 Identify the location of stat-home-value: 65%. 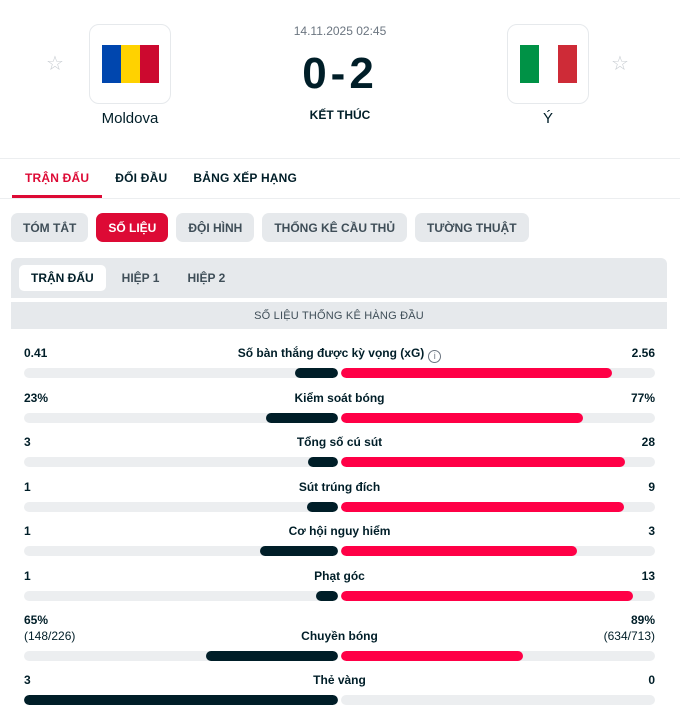
(36, 620).